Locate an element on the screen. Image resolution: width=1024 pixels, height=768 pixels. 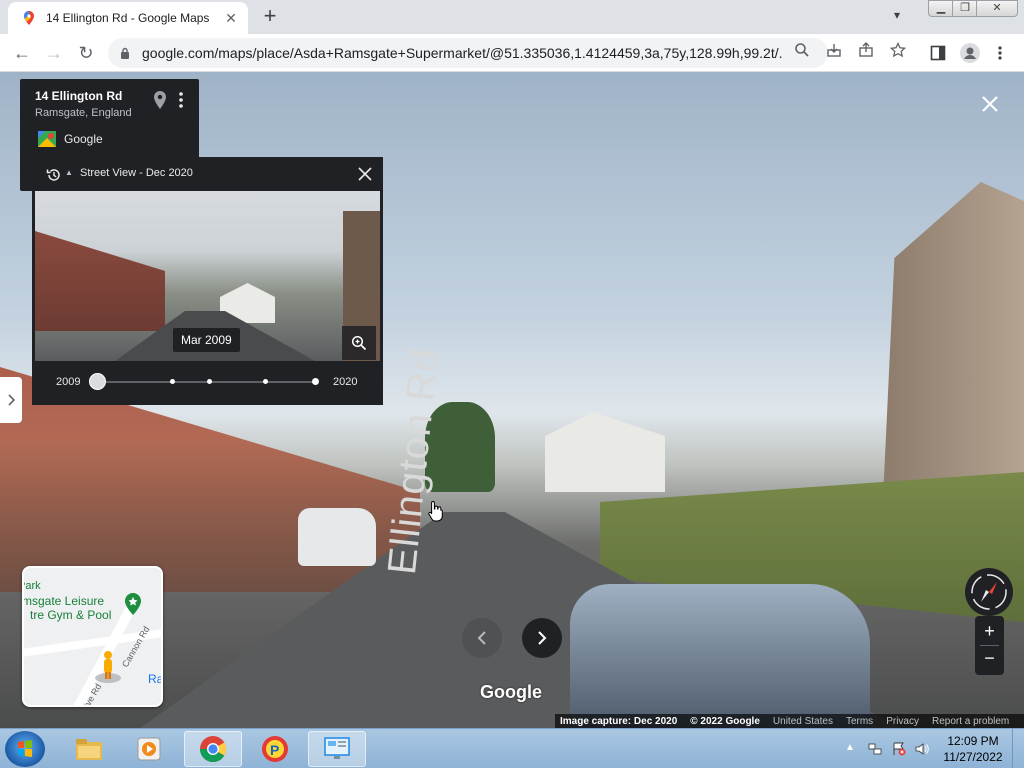
share-icon is located at coordinates (866, 50).